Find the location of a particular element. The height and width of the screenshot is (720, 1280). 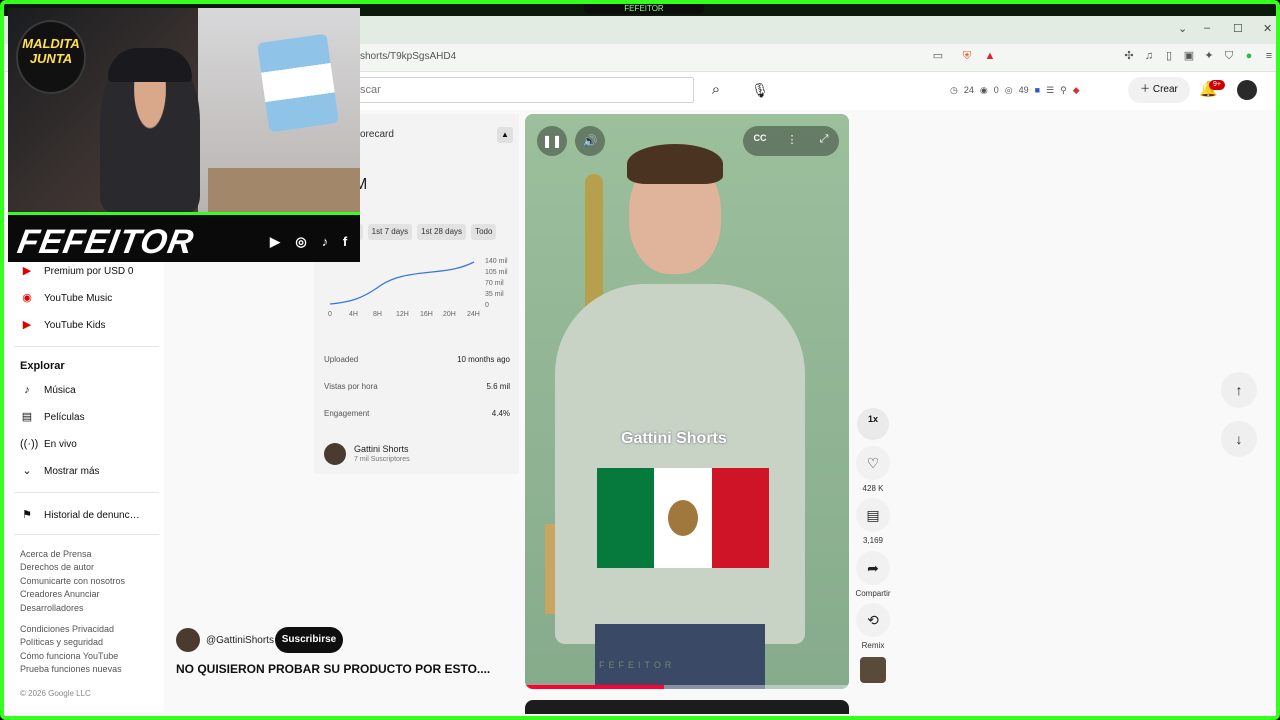

views-icon: ◎ is located at coordinates (1008, 89).